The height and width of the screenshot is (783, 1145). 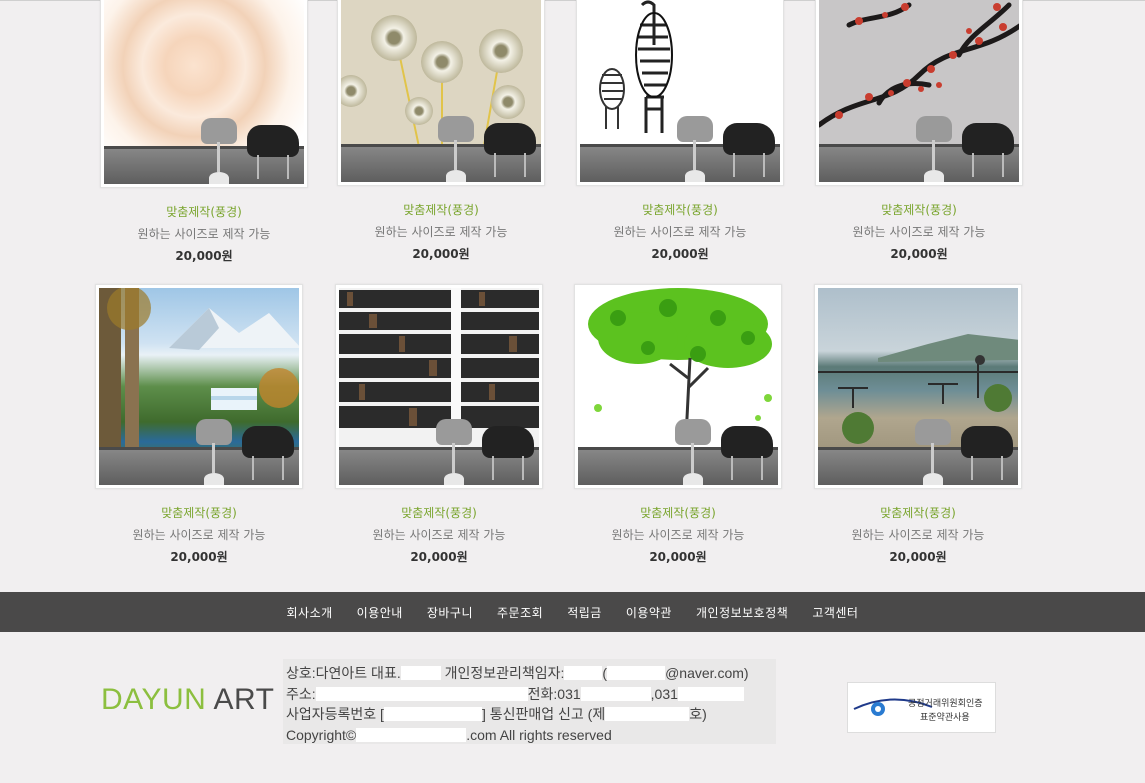 What do you see at coordinates (380, 612) in the screenshot?
I see `footer-link-guide: 이용안내` at bounding box center [380, 612].